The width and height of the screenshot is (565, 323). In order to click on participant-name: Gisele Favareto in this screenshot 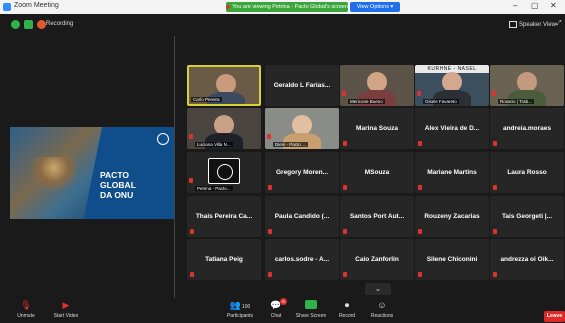, I will do `click(441, 101)`.